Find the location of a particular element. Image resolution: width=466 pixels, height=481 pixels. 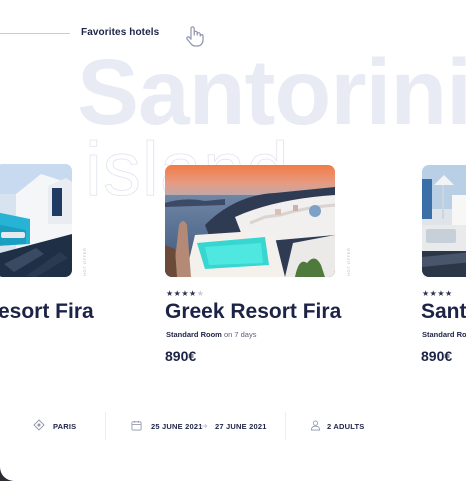

booking-date-from: 25 JUNE 2021 is located at coordinates (177, 426).